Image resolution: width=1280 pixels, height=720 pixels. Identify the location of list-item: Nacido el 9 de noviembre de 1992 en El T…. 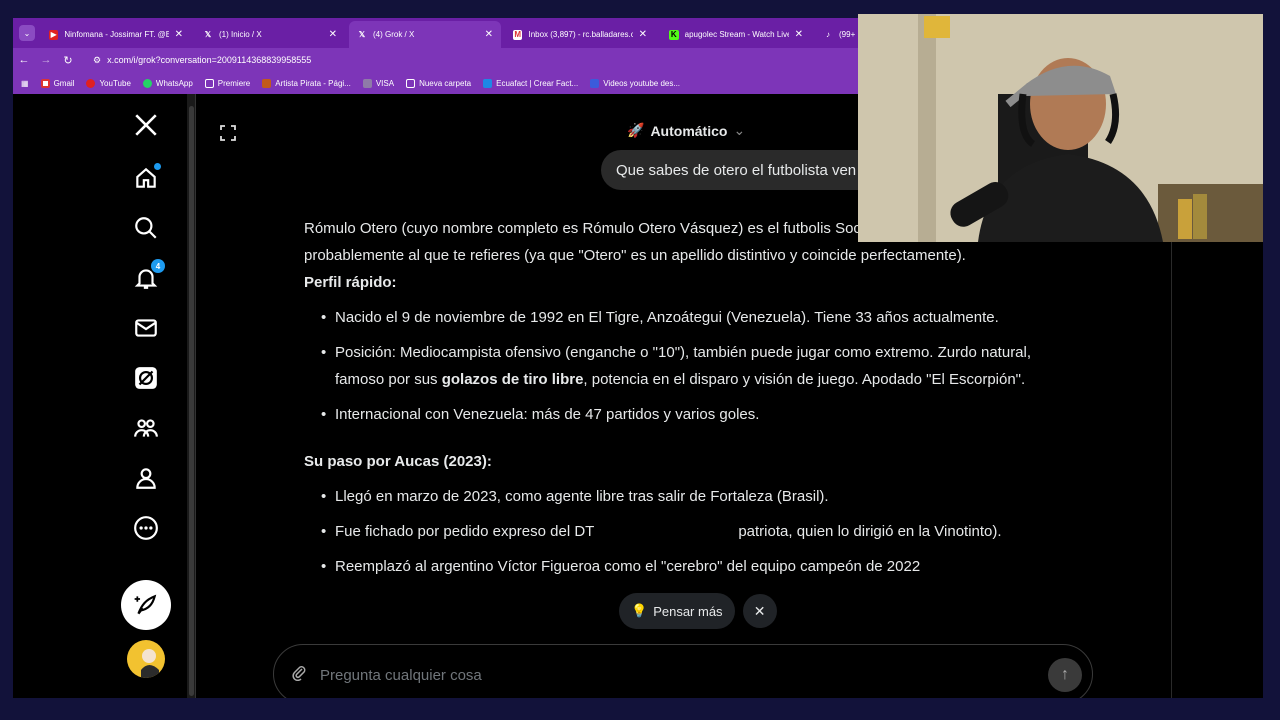
(692, 317).